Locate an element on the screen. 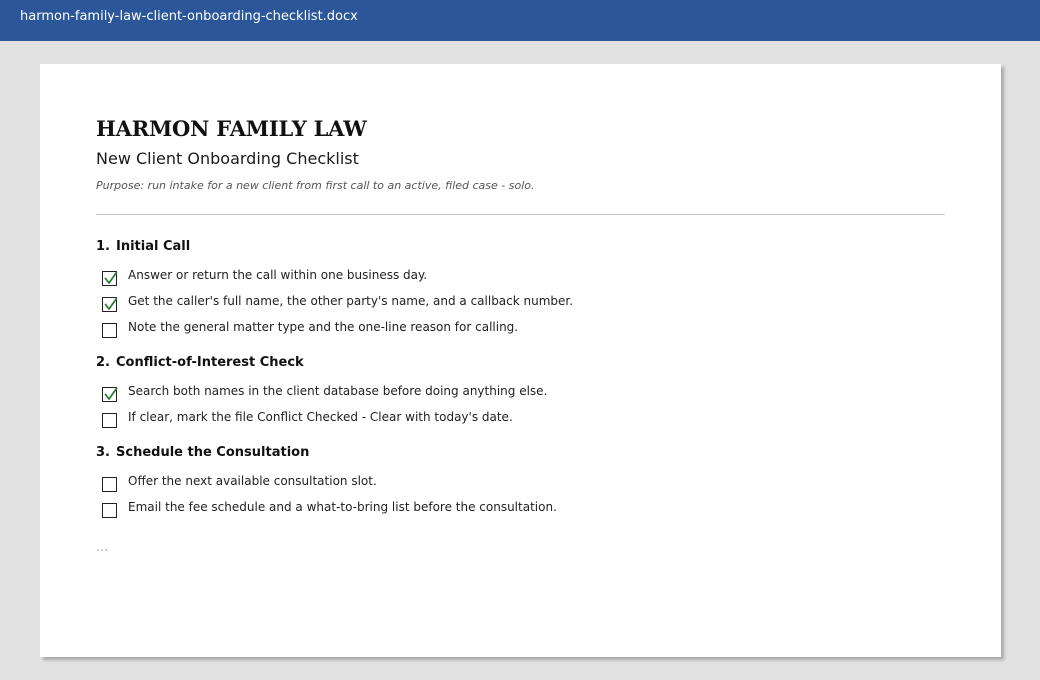  document-title: New Client Onboarding Checklist is located at coordinates (227, 158).